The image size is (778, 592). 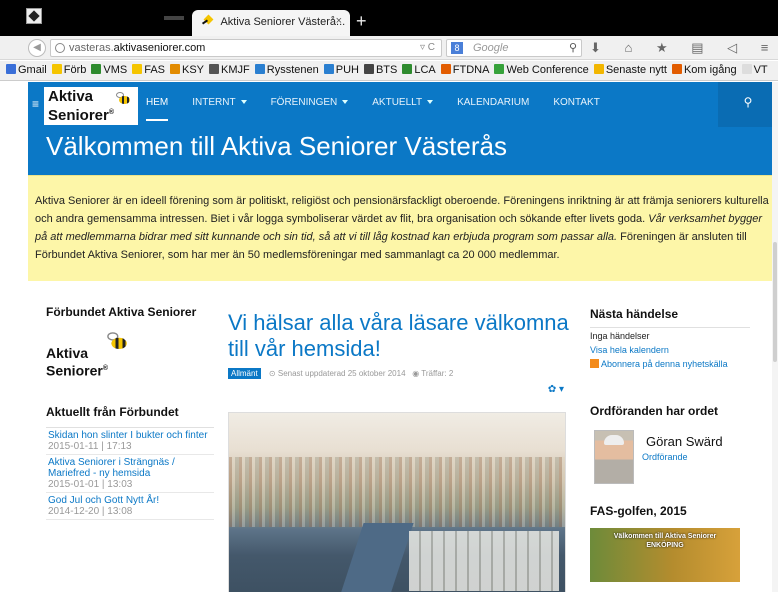 I want to click on bookmark-item: FAS, so click(x=148, y=70).